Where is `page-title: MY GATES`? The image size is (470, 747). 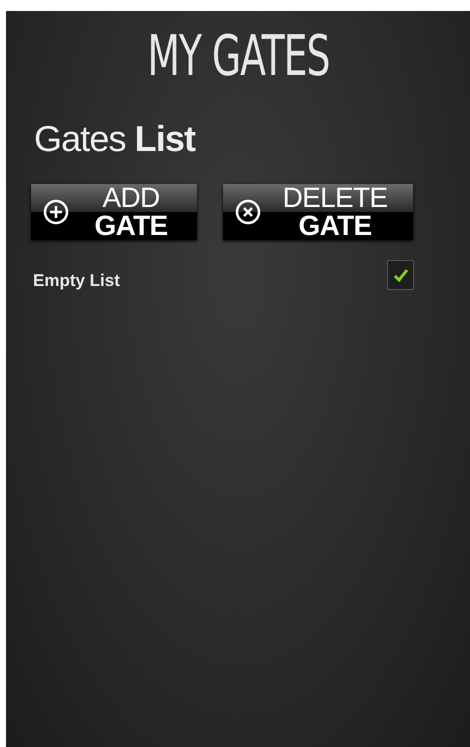 page-title: MY GATES is located at coordinates (238, 57).